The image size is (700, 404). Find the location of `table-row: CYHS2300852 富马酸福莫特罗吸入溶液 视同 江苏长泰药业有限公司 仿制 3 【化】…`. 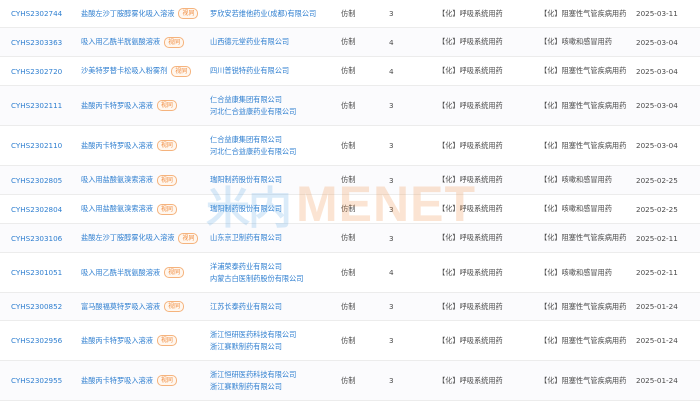

table-row: CYHS2300852 富马酸福莫特罗吸入溶液 视同 江苏长泰药业有限公司 仿制 3 【化】… is located at coordinates (350, 307).